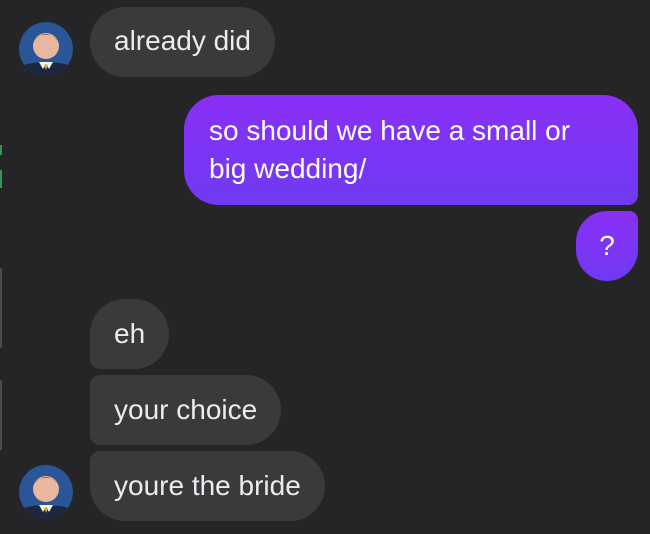 This screenshot has width=650, height=534. Describe the element at coordinates (182, 42) in the screenshot. I see `message-bubble-incoming: already did` at that location.